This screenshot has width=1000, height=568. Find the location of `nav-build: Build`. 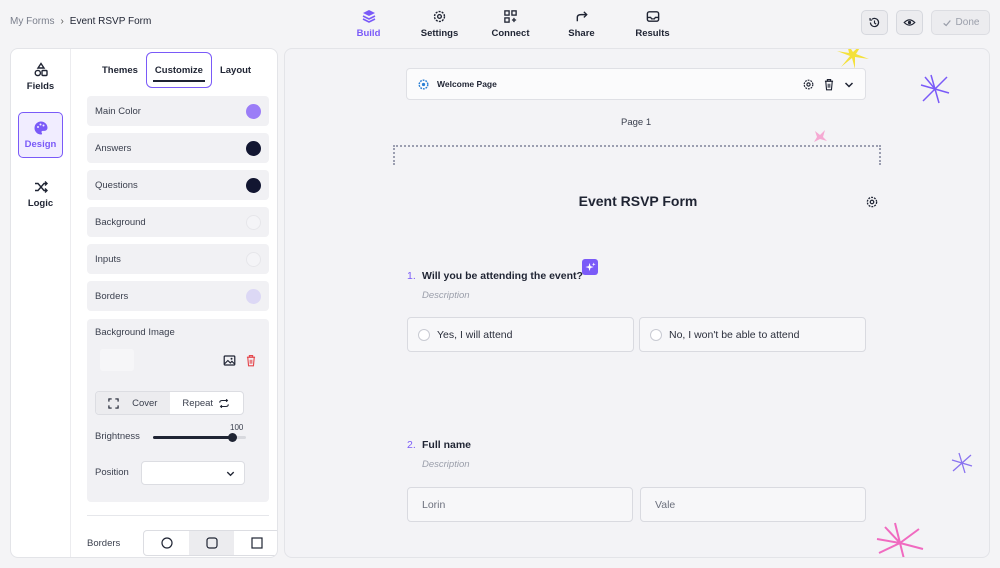

nav-build: Build is located at coordinates (368, 22).